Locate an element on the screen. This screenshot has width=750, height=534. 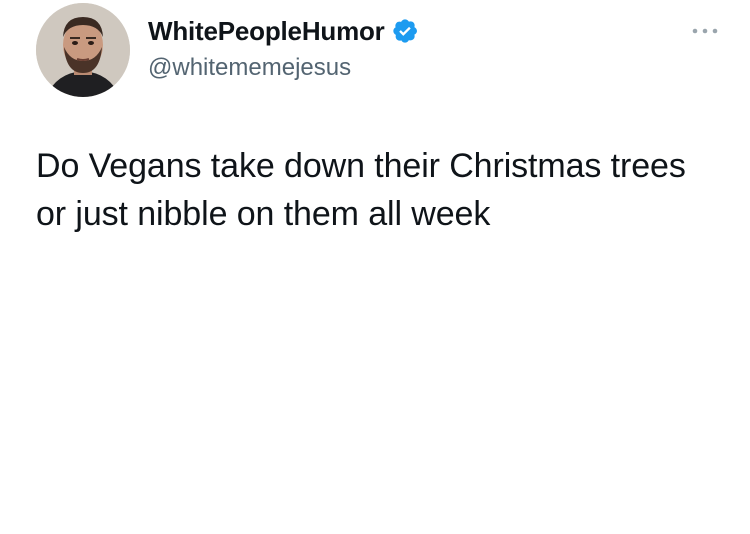
display-name: WhitePeopleHumor is located at coordinates (266, 31).